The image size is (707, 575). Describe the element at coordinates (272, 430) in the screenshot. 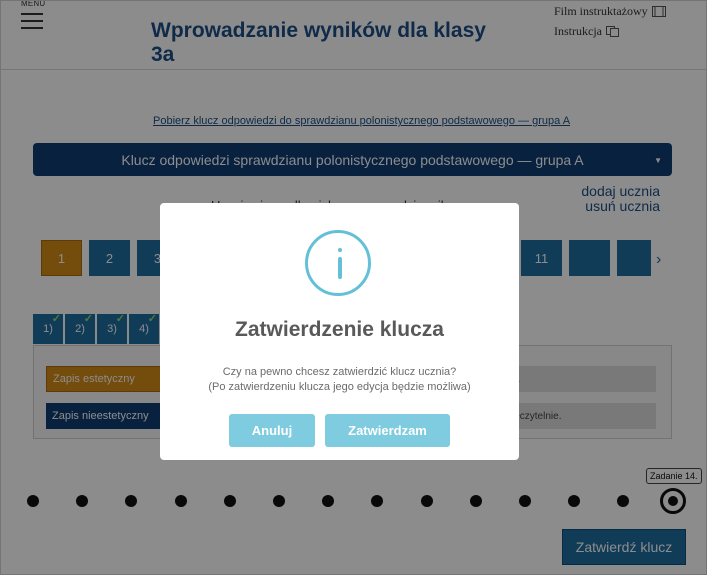

I see `cancel-button: Anuluj` at that location.